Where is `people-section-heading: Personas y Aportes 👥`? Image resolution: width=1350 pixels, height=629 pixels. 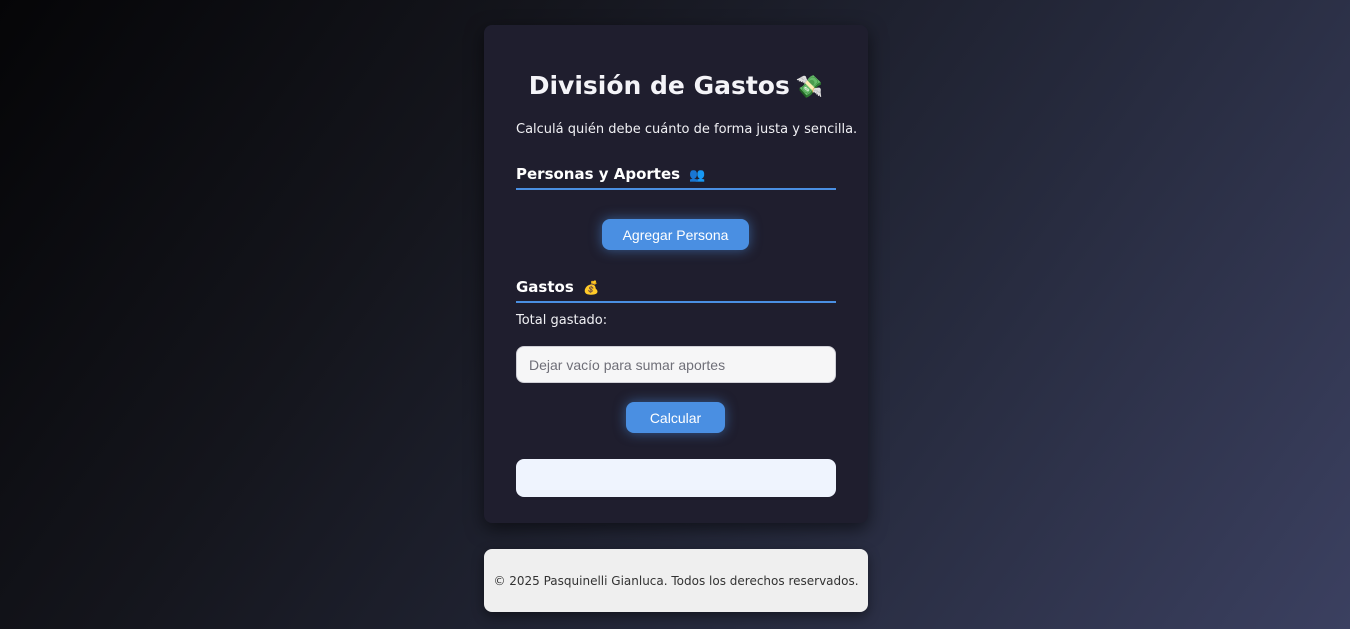
people-section-heading: Personas y Aportes 👥 is located at coordinates (676, 177).